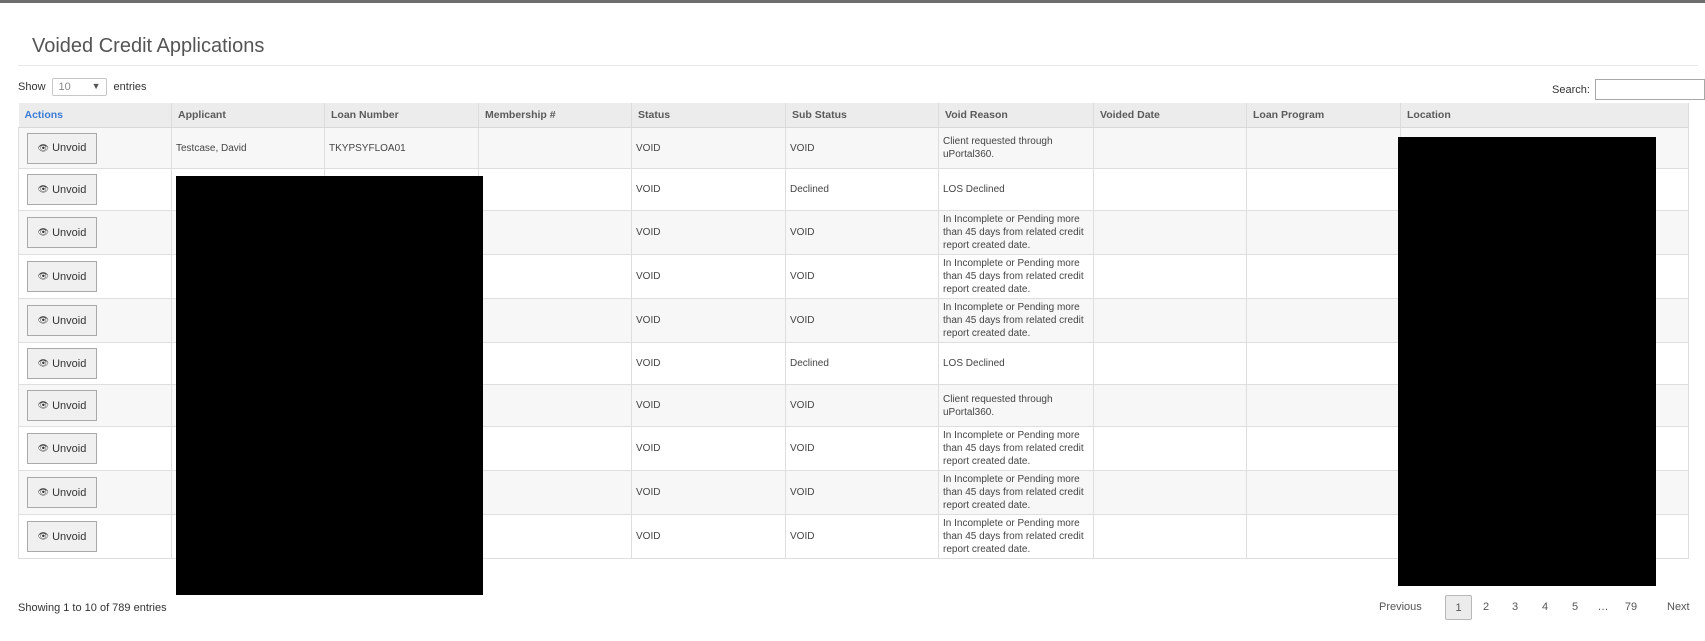  Describe the element at coordinates (79, 87) in the screenshot. I see `entries-select: 10 ▼` at that location.